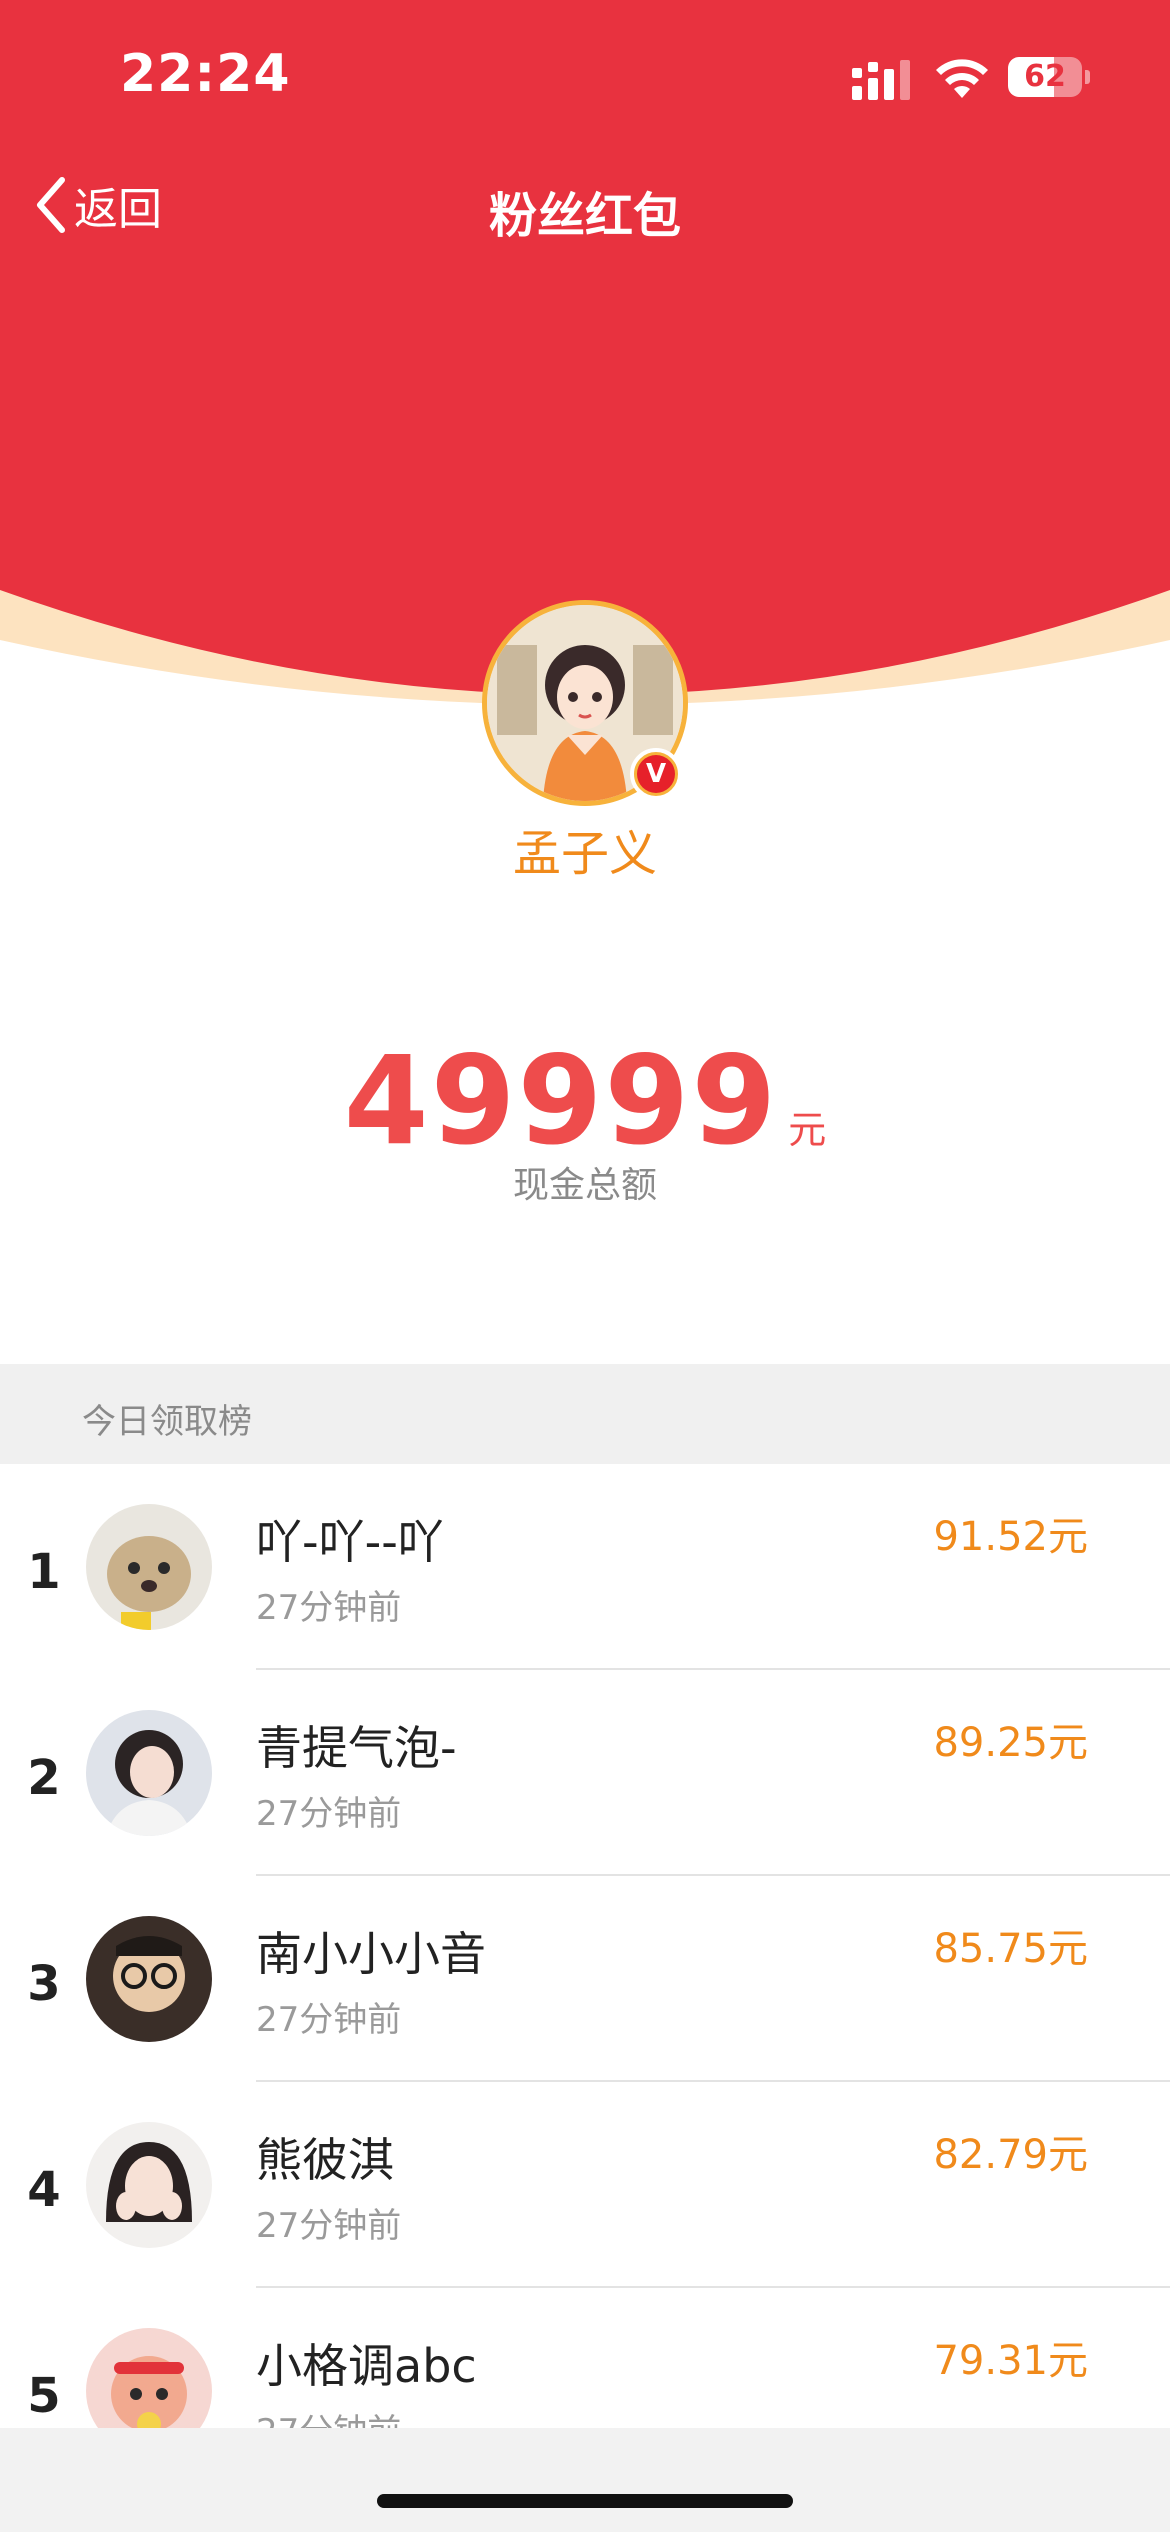 The width and height of the screenshot is (1170, 2532). Describe the element at coordinates (807, 1130) in the screenshot. I see `total-unit: 元` at that location.